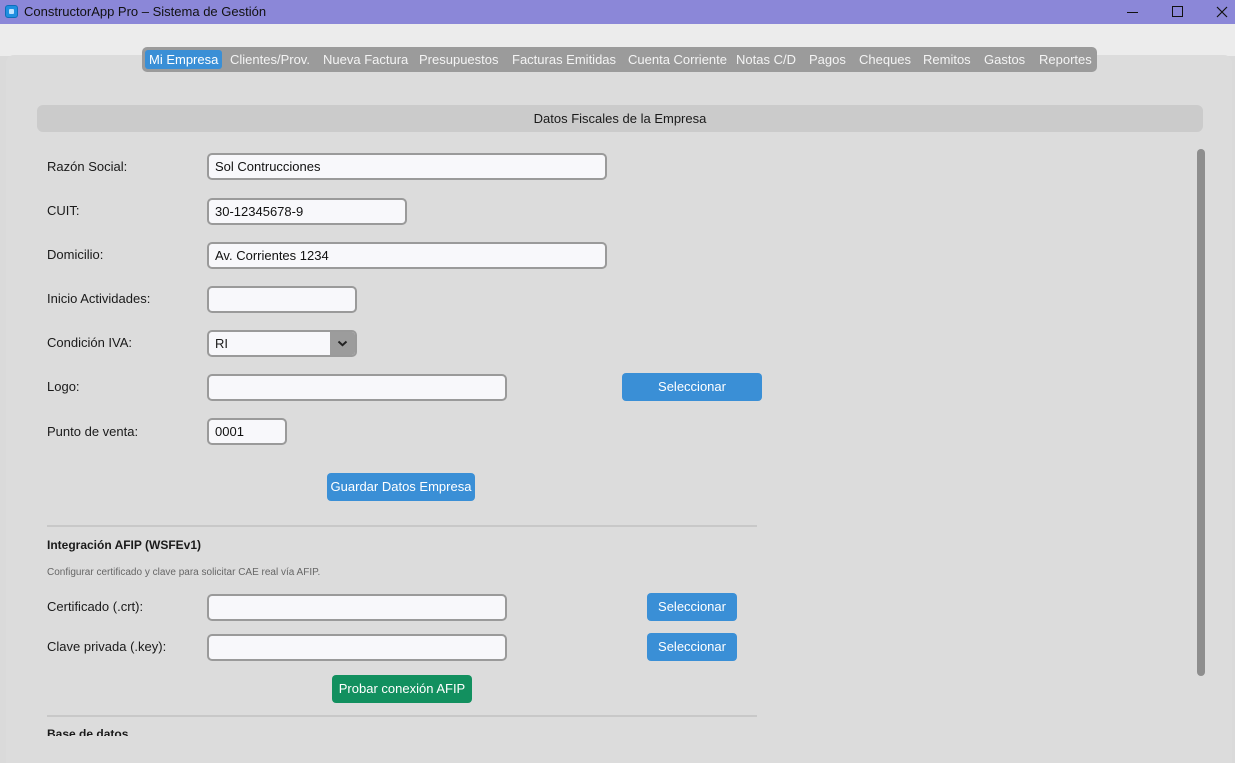 The height and width of the screenshot is (763, 1235). Describe the element at coordinates (63, 210) in the screenshot. I see `cuit-label: CUIT:` at that location.